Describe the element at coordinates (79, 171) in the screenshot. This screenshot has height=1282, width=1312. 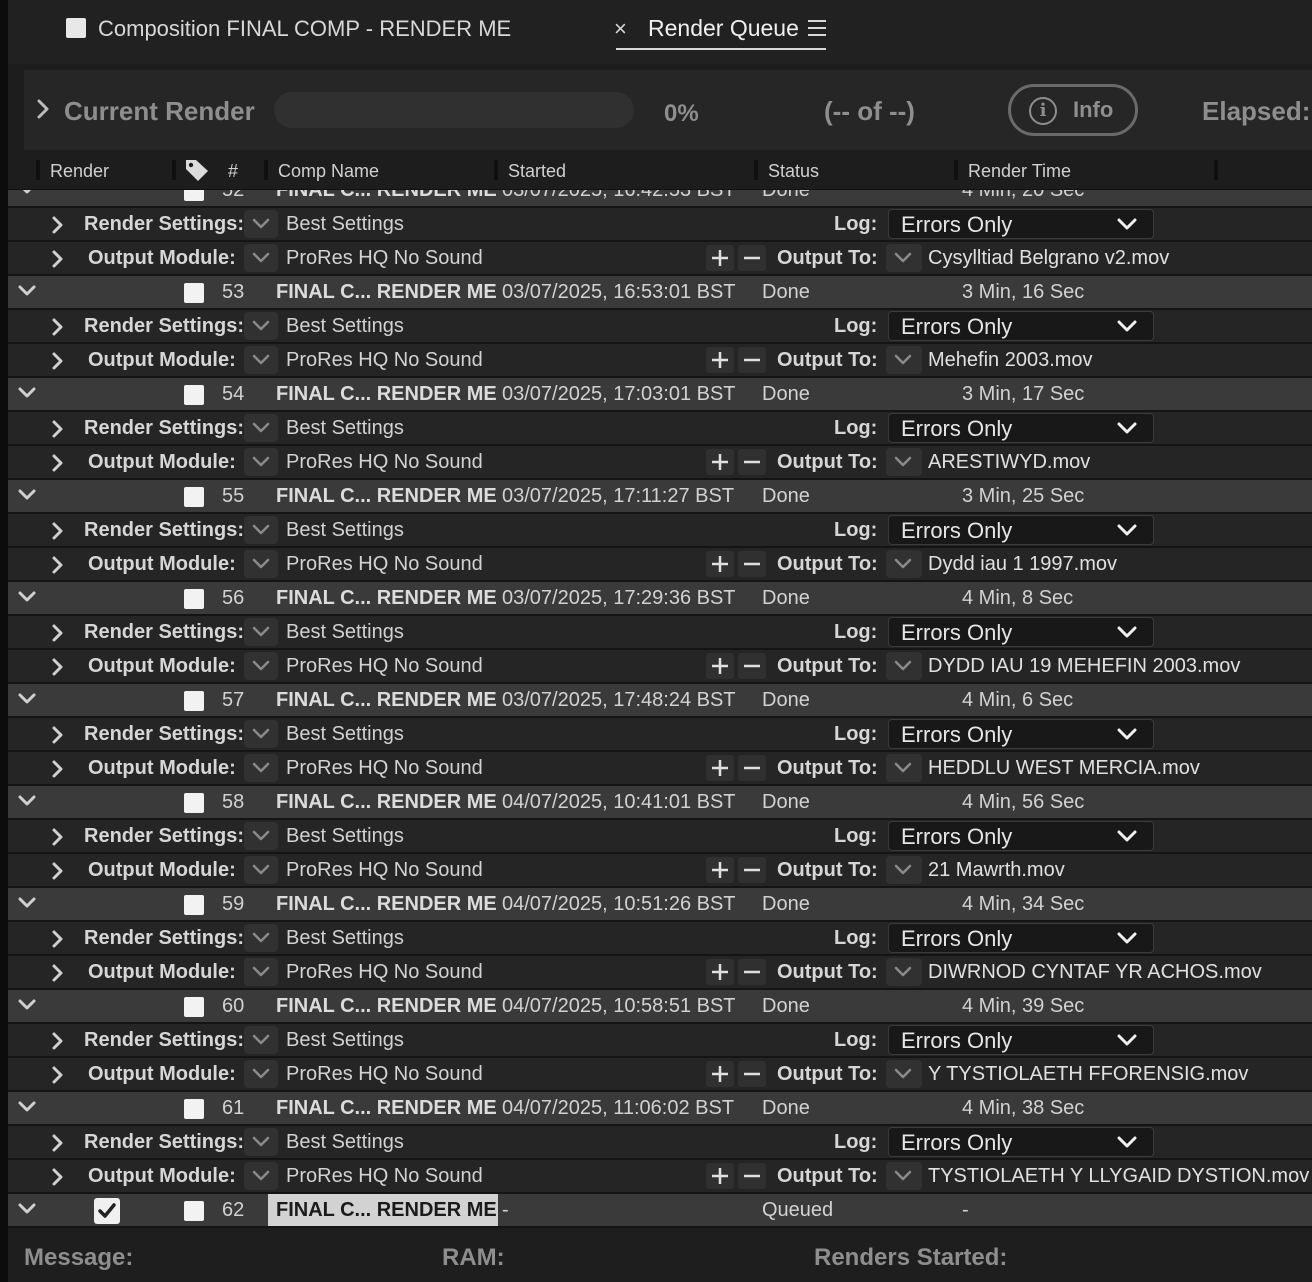
I see `column-render: Render` at that location.